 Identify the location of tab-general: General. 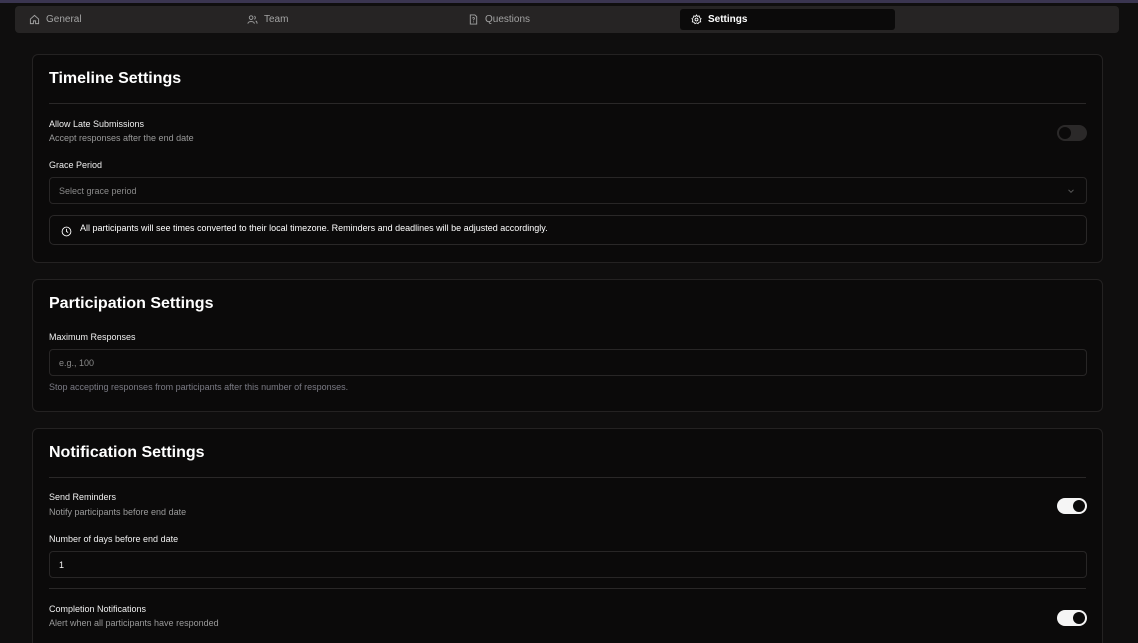
(127, 19).